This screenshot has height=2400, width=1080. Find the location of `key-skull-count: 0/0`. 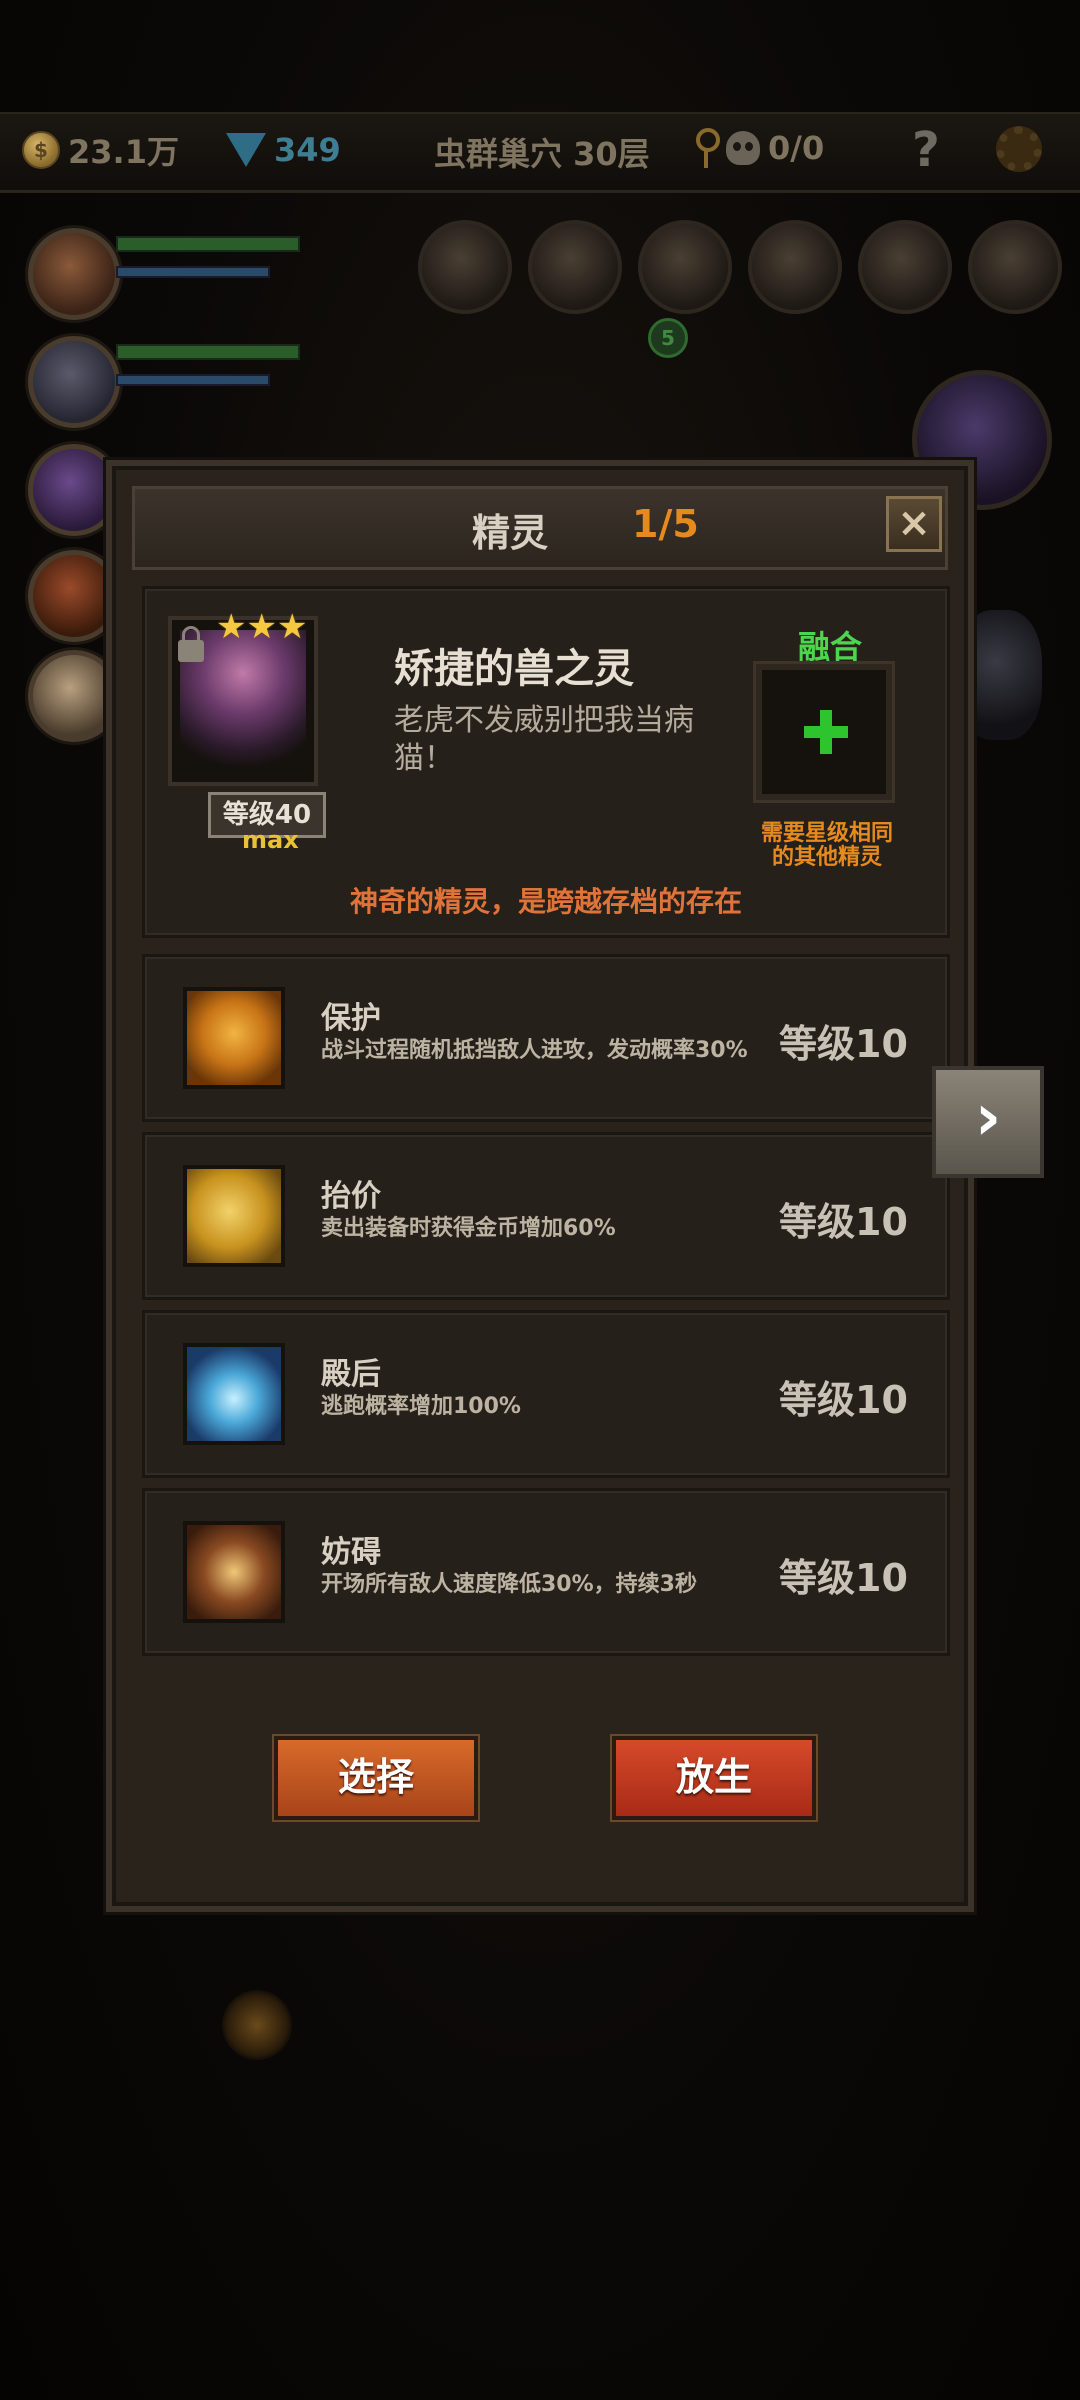

key-skull-count: 0/0 is located at coordinates (796, 148).